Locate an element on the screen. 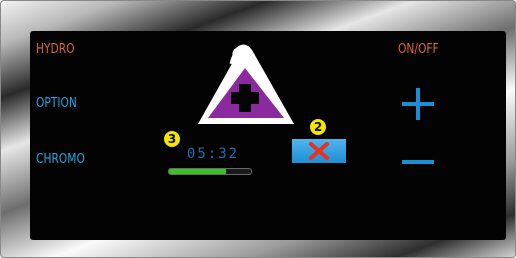  warning-triangle-icon is located at coordinates (245, 82).